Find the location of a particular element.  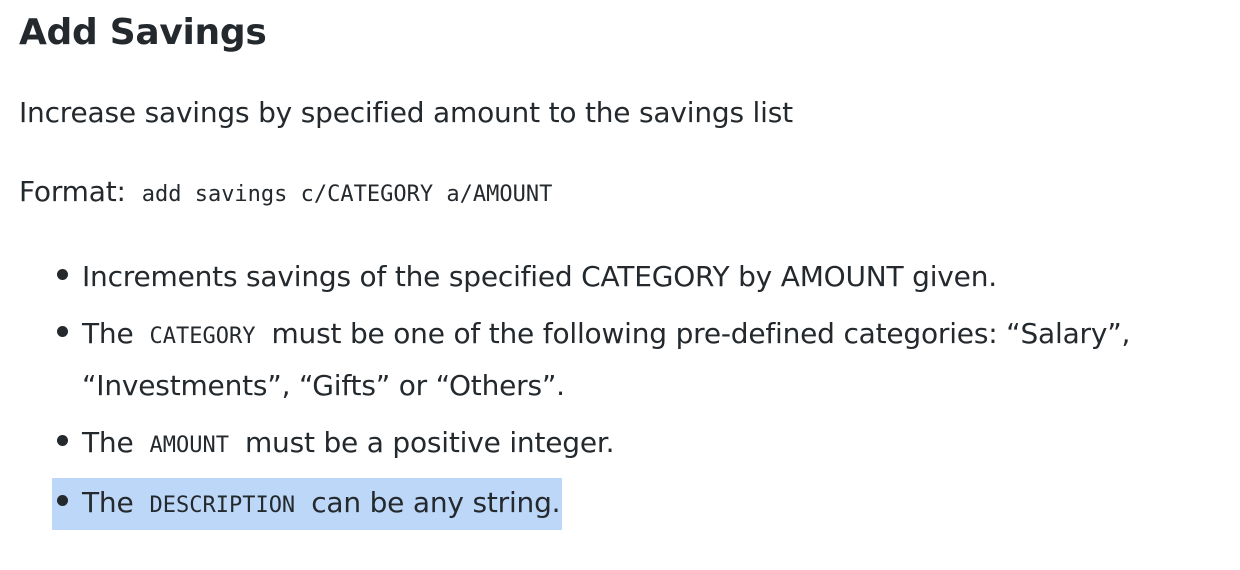

note-suffix: can be any string. is located at coordinates (436, 502).